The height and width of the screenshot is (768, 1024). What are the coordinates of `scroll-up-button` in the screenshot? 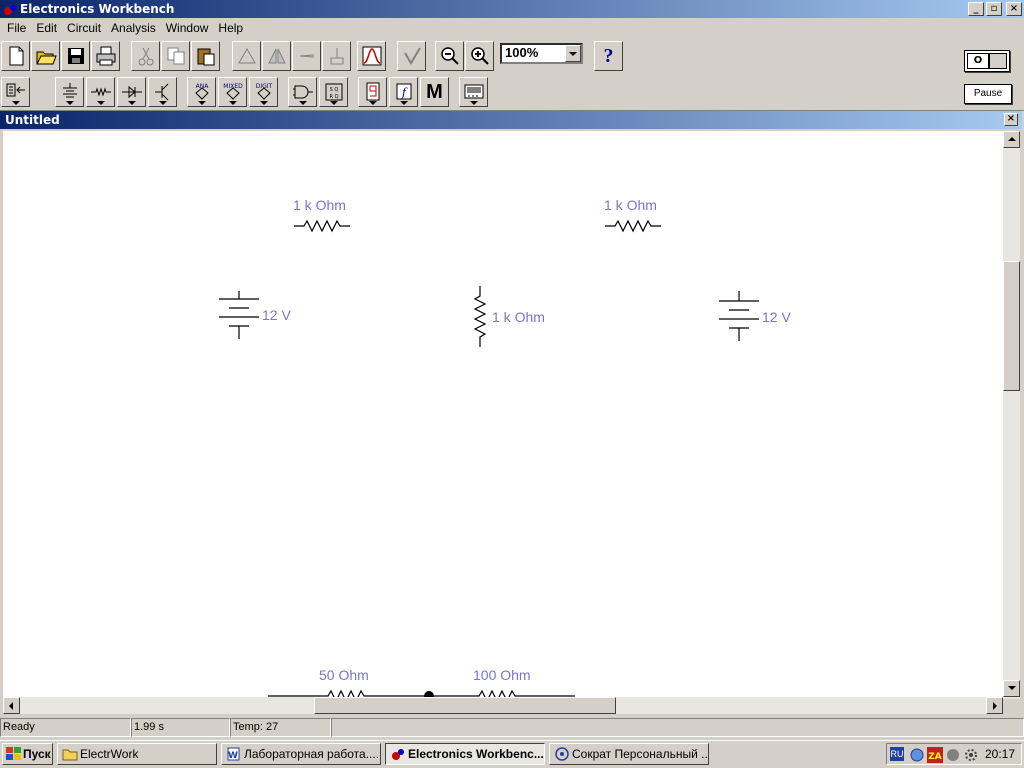 It's located at (1011, 139).